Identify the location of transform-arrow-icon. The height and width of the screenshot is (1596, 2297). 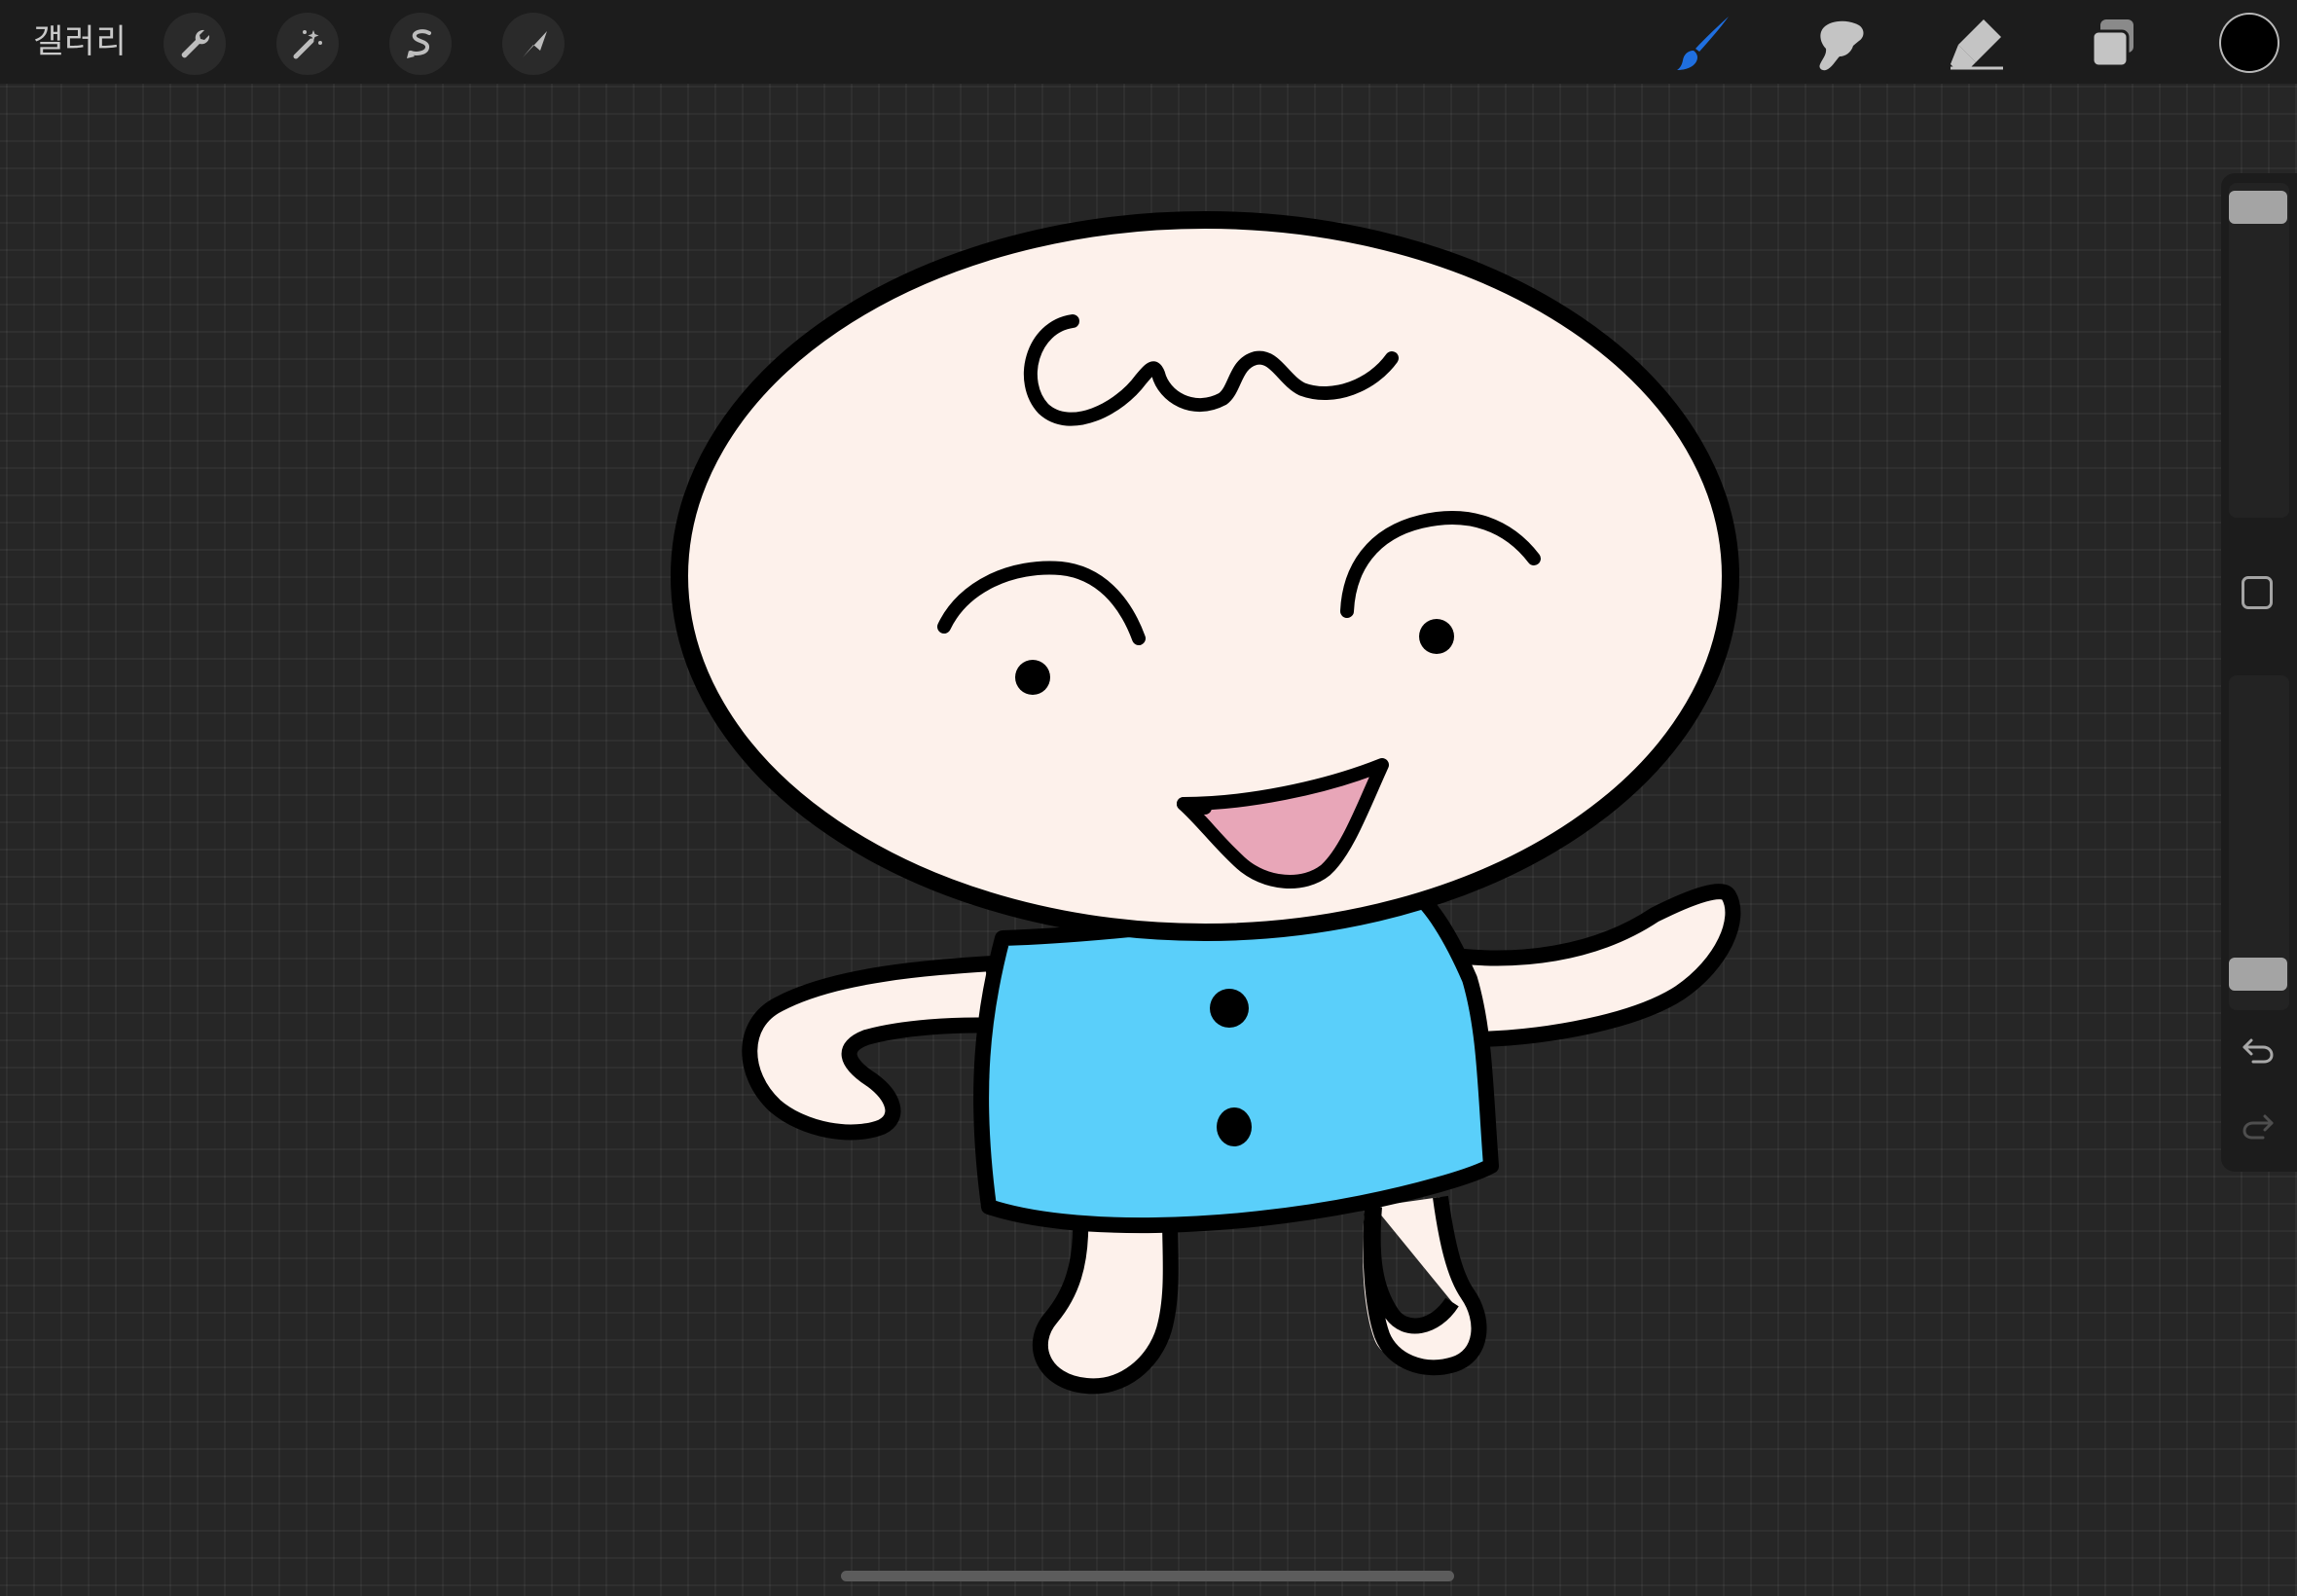
(535, 44).